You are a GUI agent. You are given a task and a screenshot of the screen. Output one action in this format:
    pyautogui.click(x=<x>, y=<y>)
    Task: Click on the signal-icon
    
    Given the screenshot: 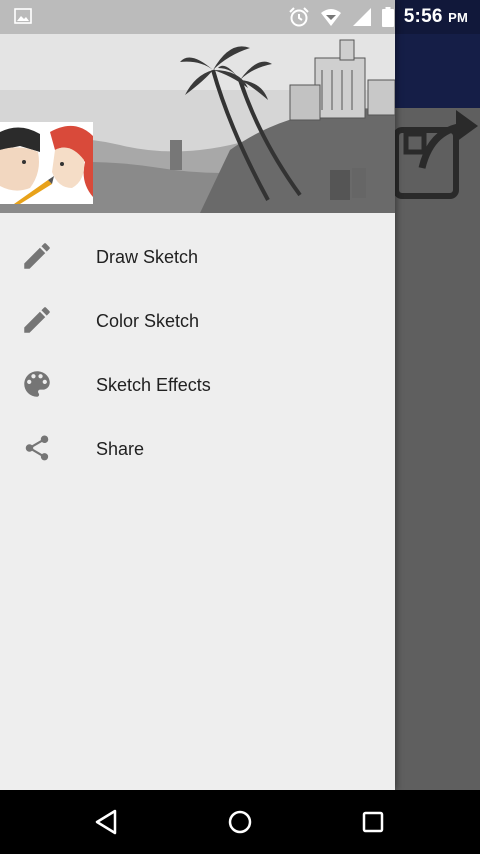 What is the action you would take?
    pyautogui.click(x=361, y=17)
    